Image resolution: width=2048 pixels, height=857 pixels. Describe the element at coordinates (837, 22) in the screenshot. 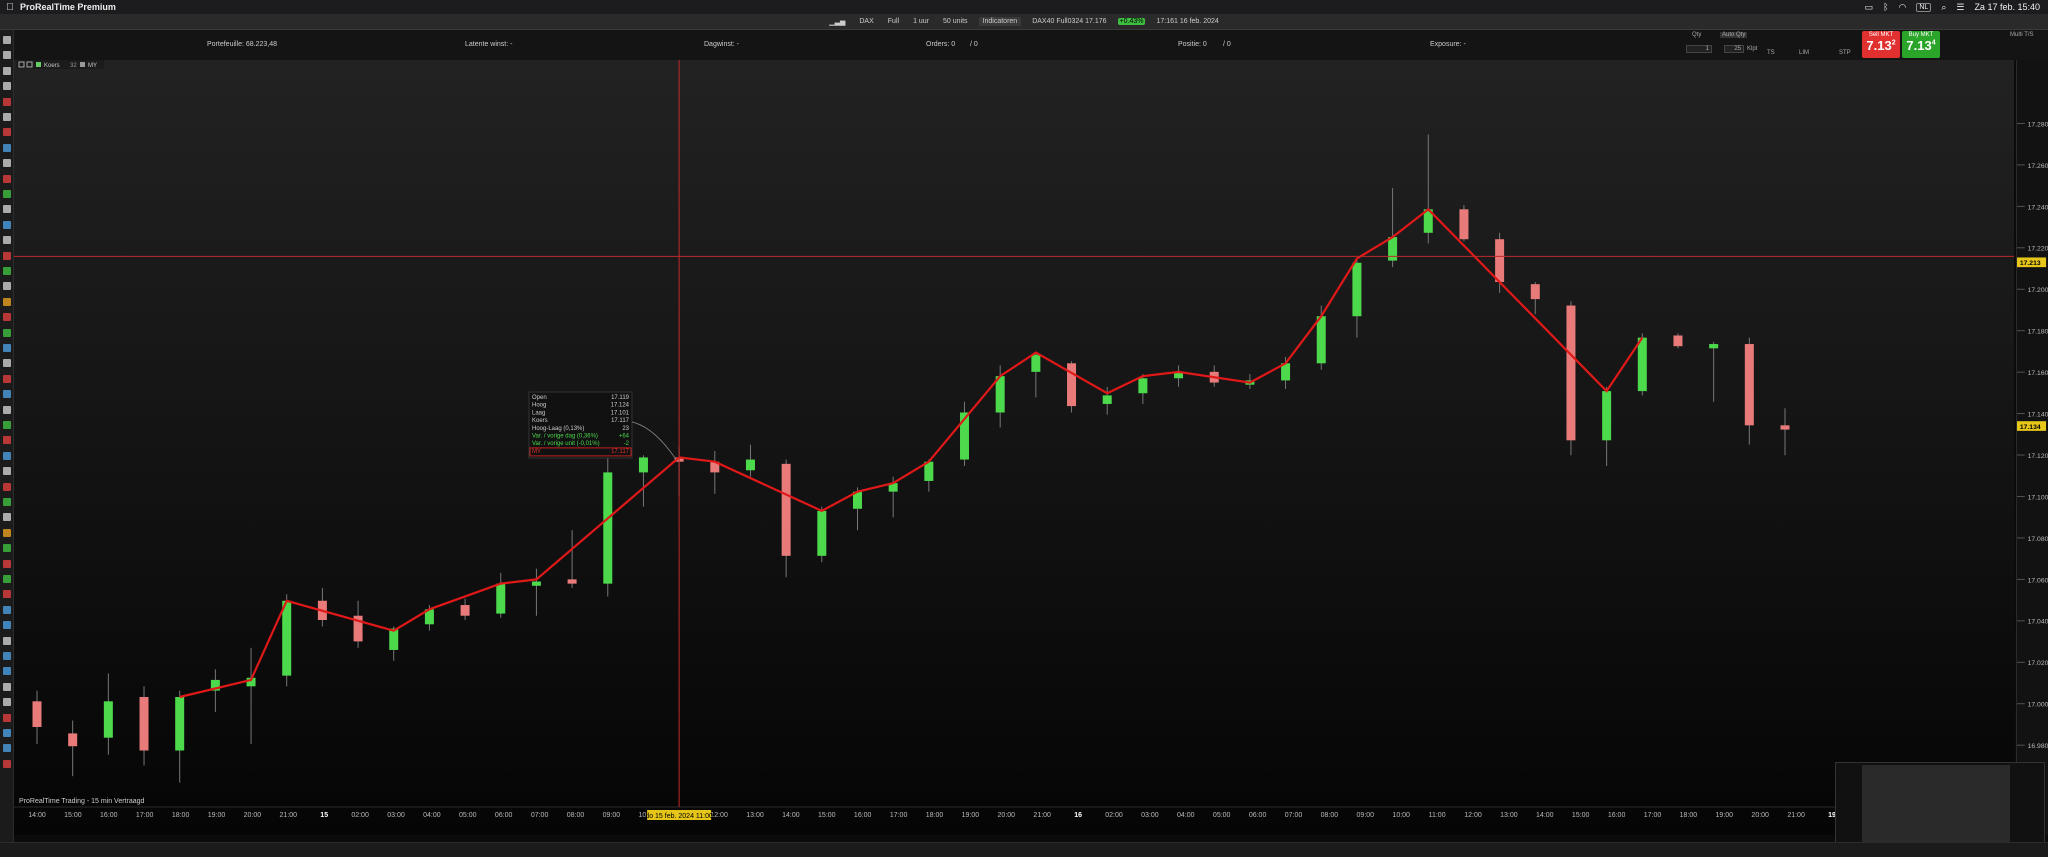

I see `chart-type-icon: ▁▃▅` at that location.